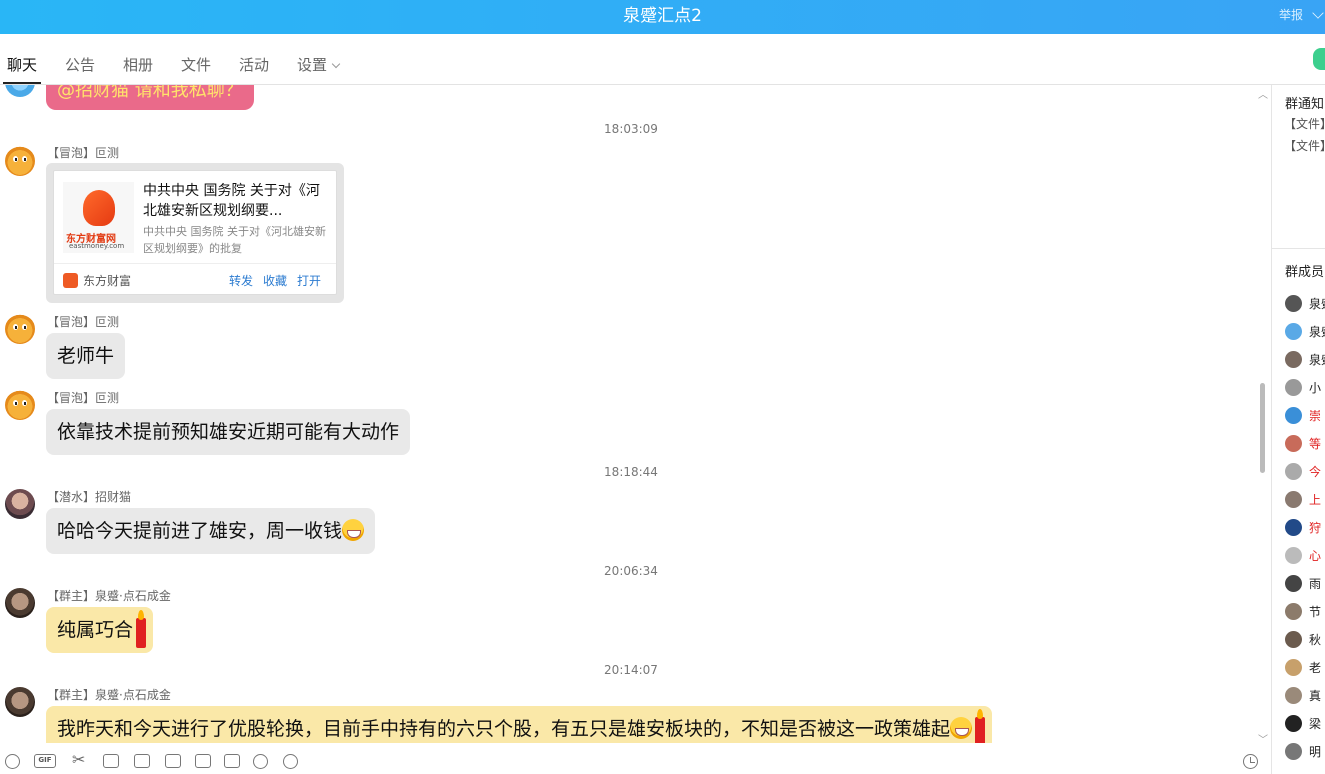 The image size is (1325, 774). I want to click on member-item: 崇, so click(1305, 415).